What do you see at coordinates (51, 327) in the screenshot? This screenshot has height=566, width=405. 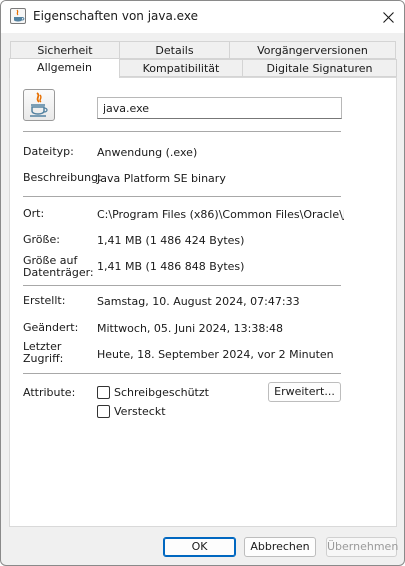 I see `geaendert-label: Geändert:` at bounding box center [51, 327].